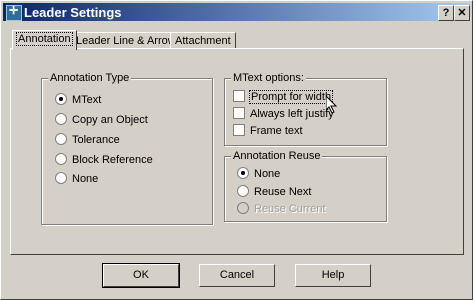 Image resolution: width=473 pixels, height=300 pixels. What do you see at coordinates (462, 13) in the screenshot?
I see `close-icon: ✕` at bounding box center [462, 13].